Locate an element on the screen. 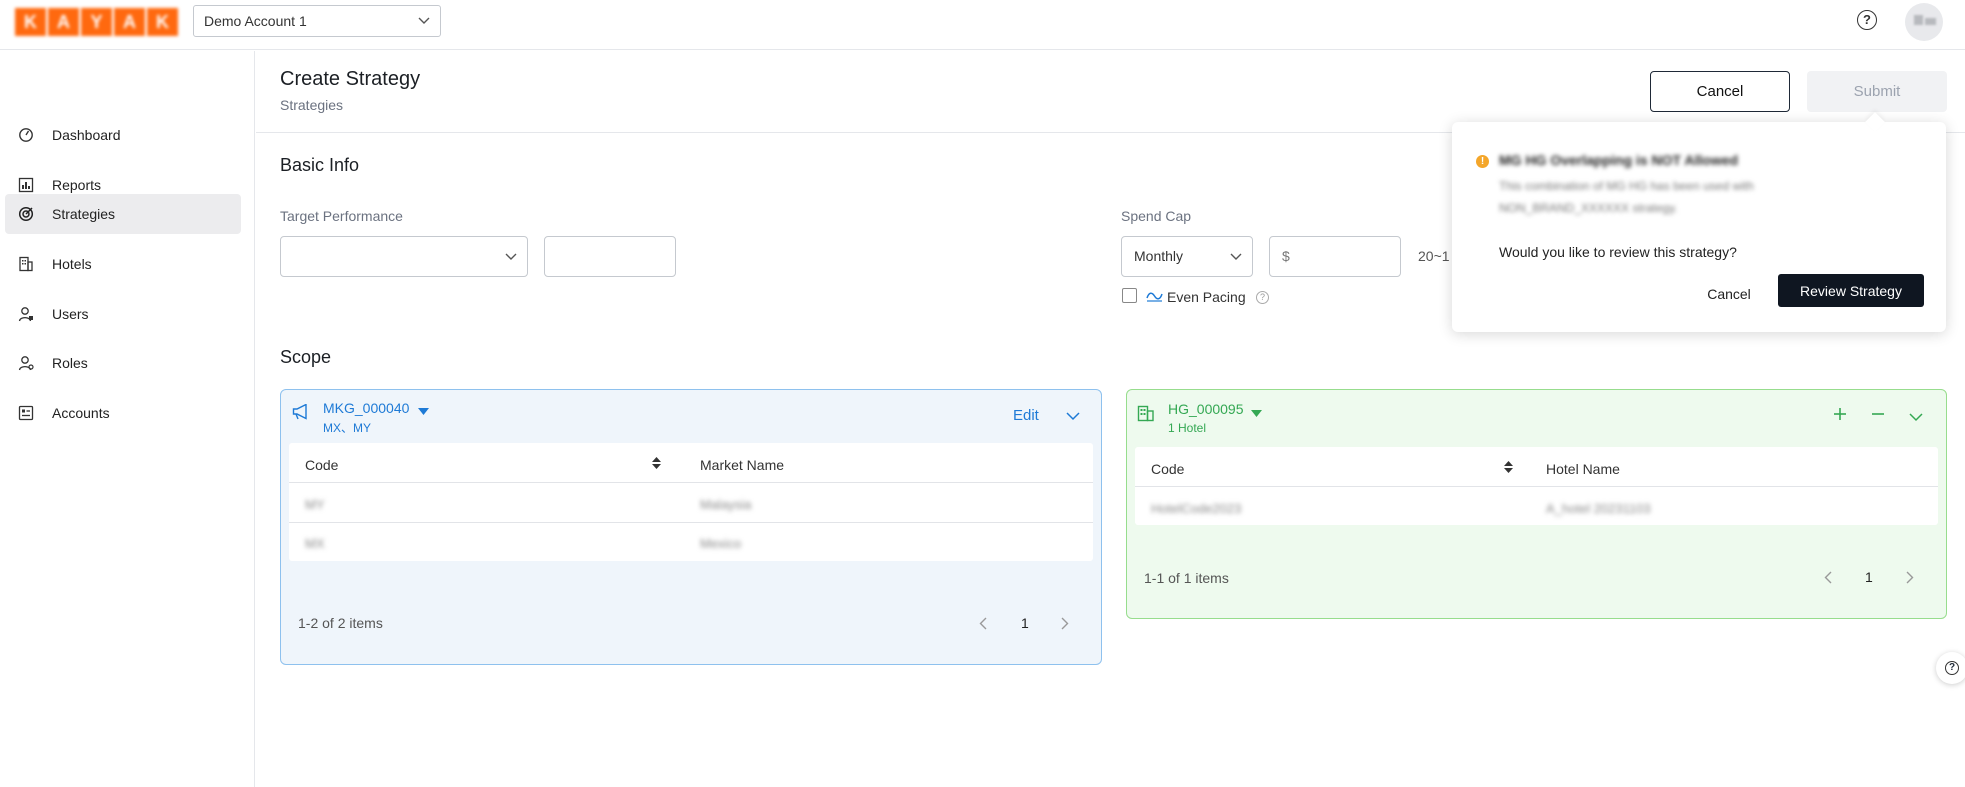  sidebar-item-accounts: Accounts is located at coordinates (123, 413).